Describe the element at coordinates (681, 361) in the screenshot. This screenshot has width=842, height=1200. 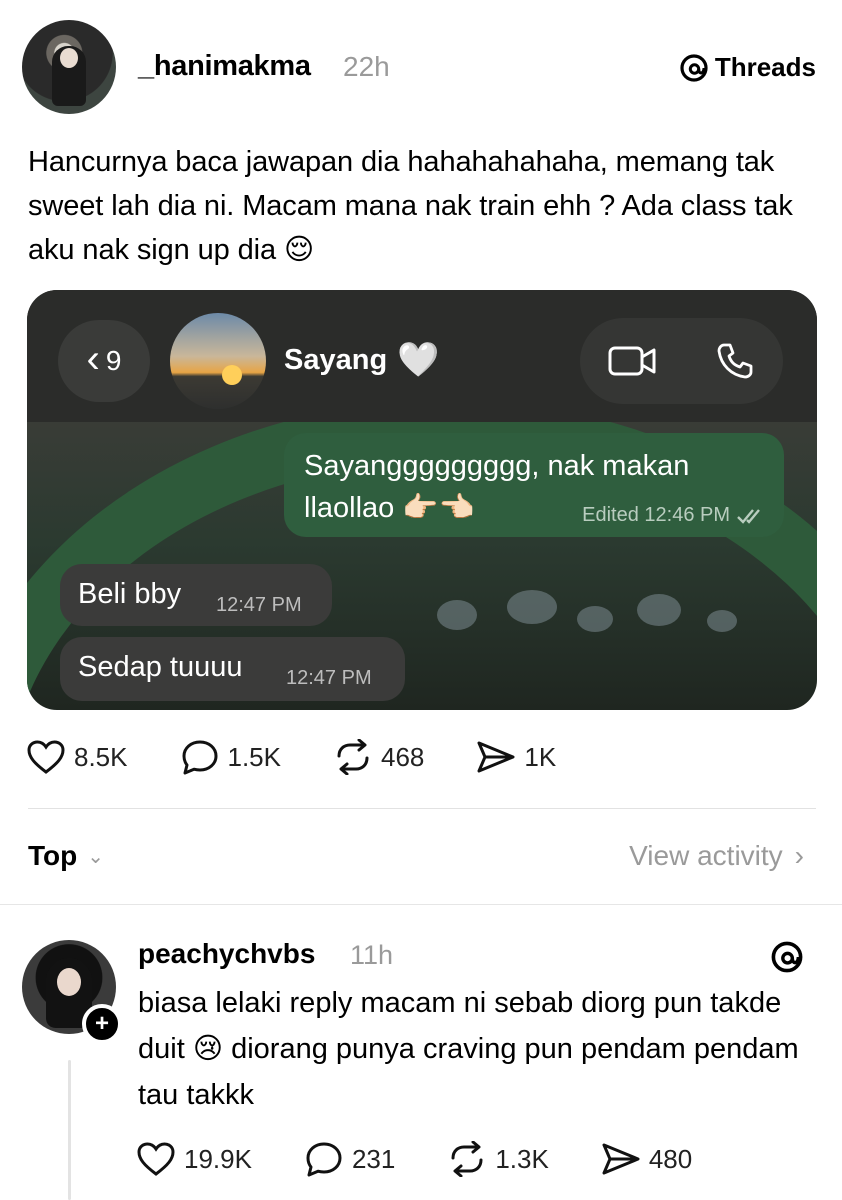
I see `call-controls` at that location.